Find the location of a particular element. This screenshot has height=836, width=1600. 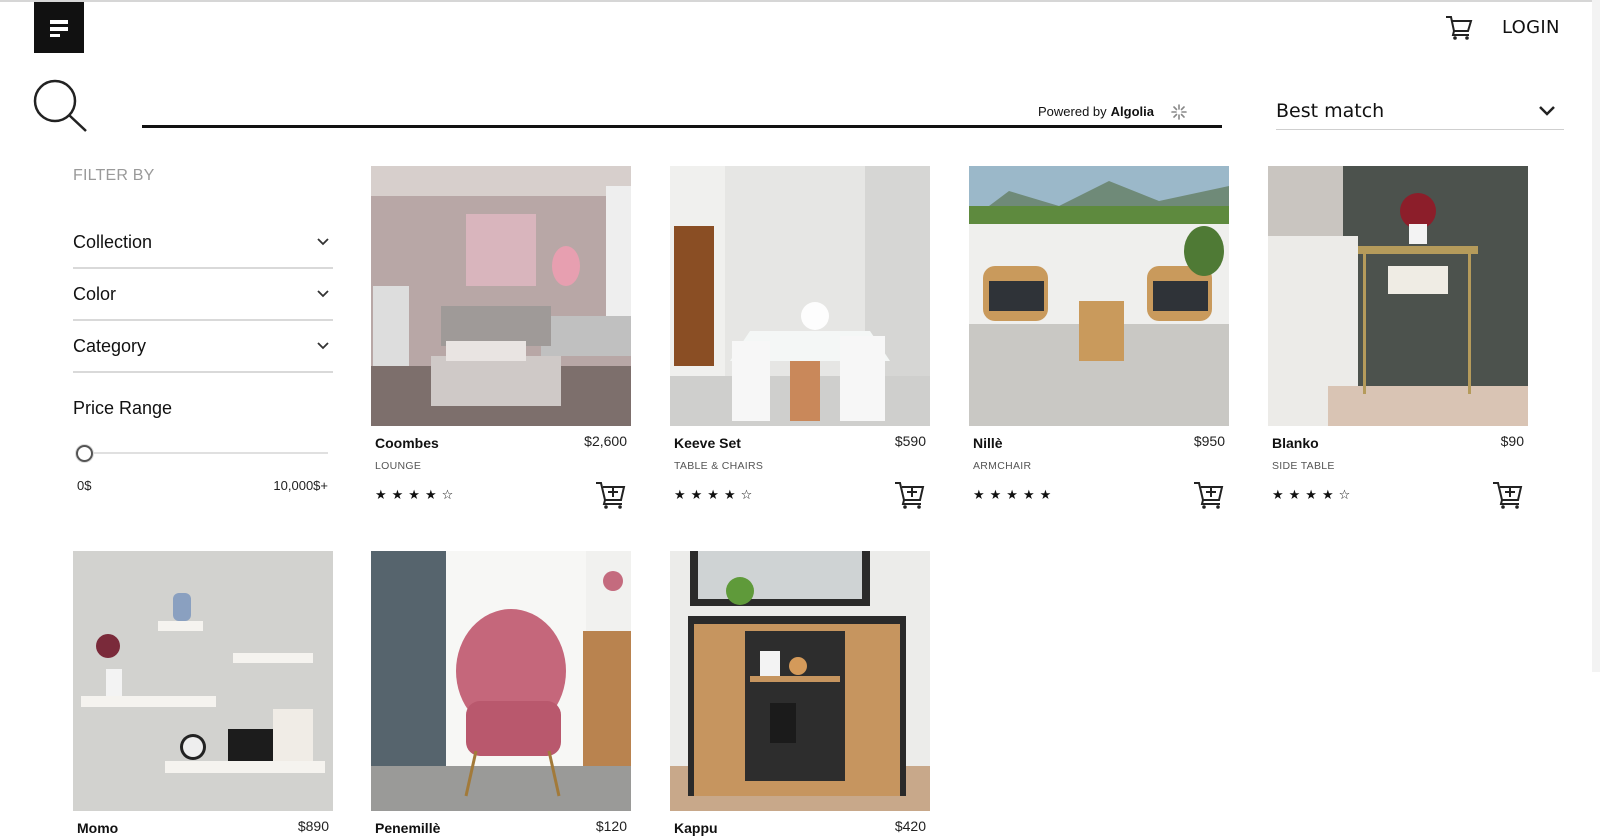

product-card: Coombes $2,600 LOUNGE ★★★★☆ is located at coordinates (501, 337).